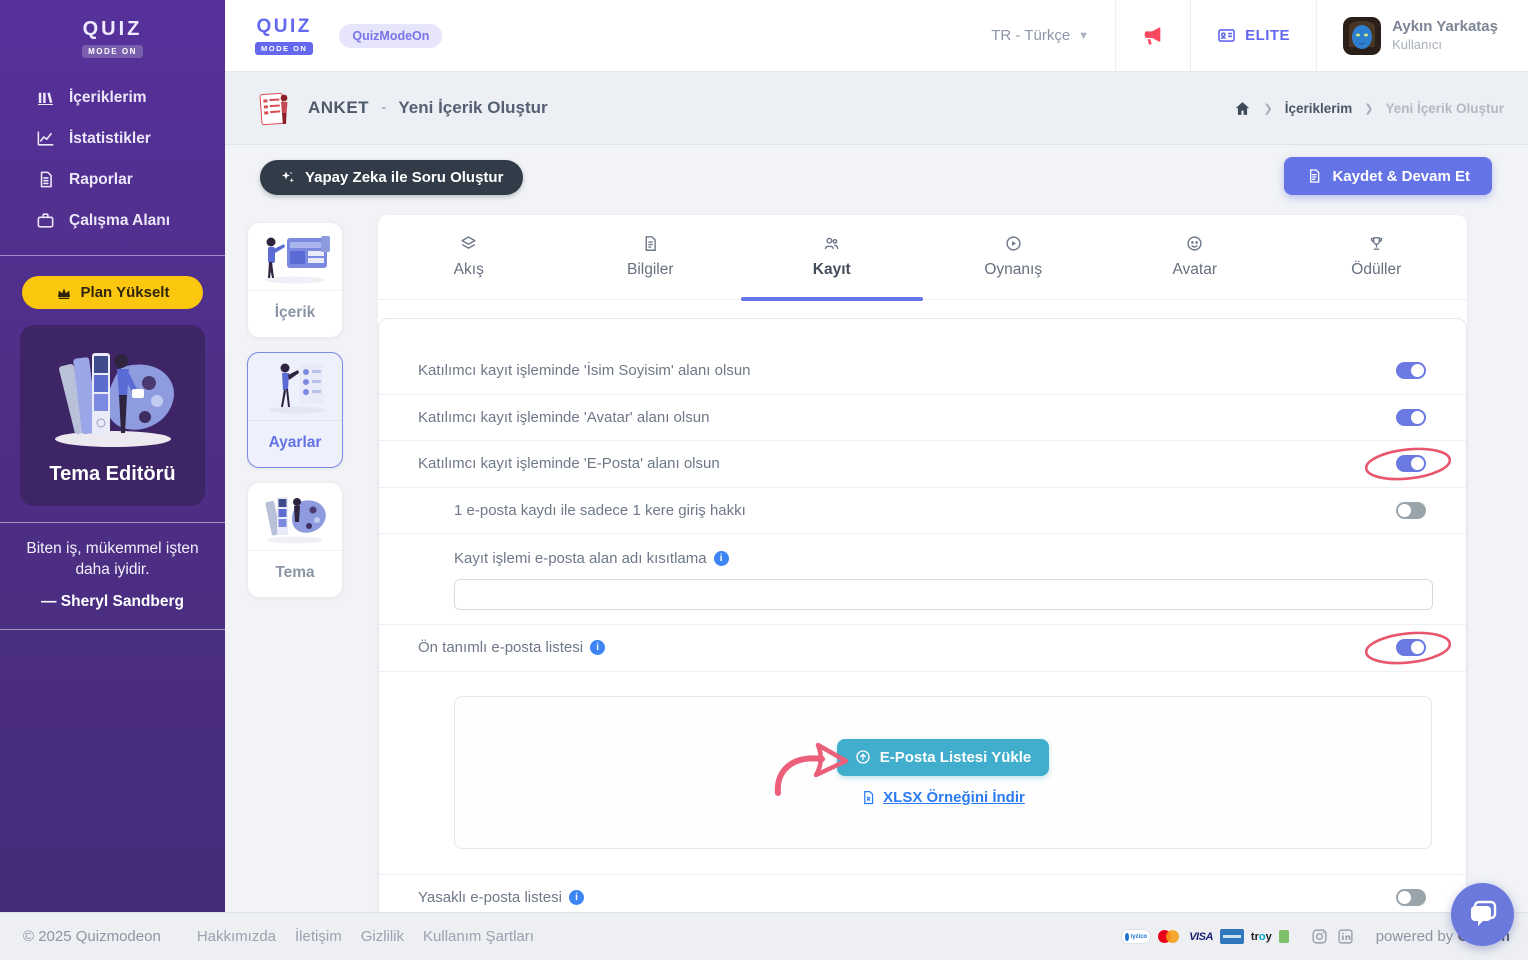 The width and height of the screenshot is (1528, 960). I want to click on theme-editor-card: Tema Editörü, so click(112, 415).